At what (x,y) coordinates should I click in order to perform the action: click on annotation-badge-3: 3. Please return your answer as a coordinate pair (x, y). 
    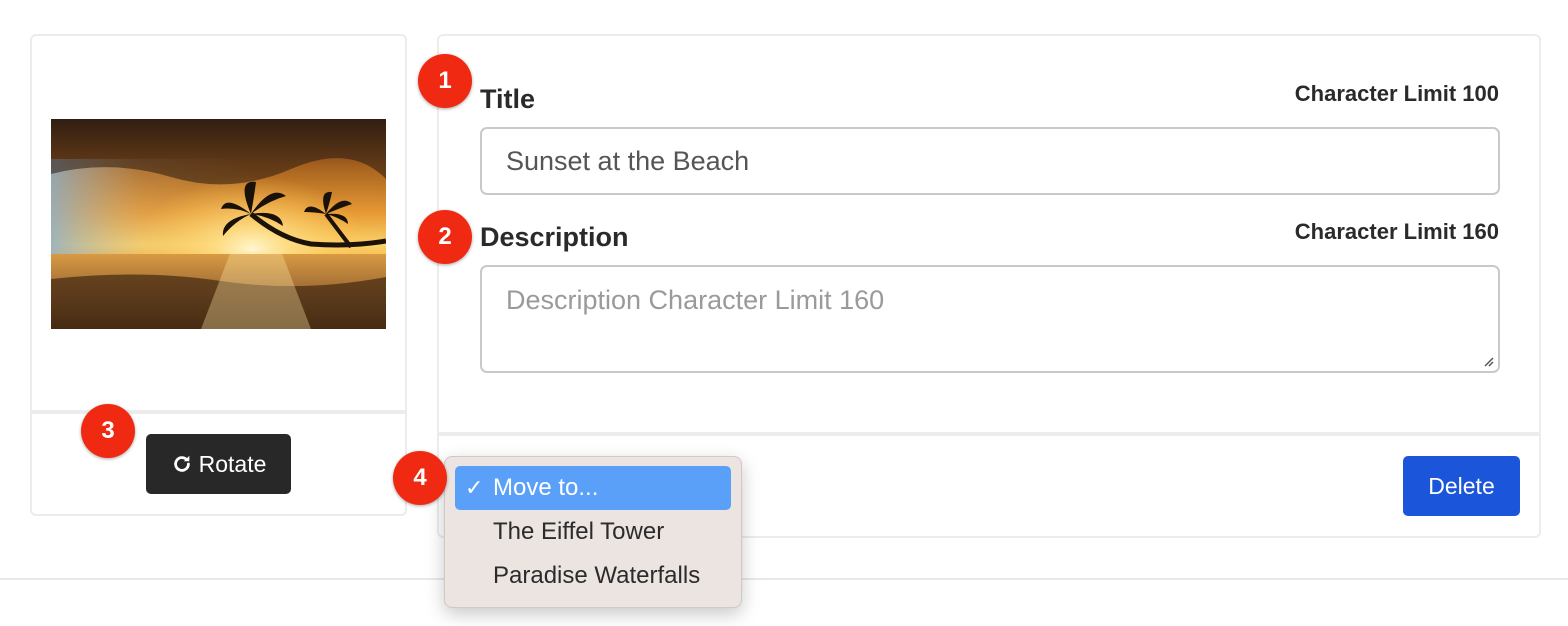
    Looking at the image, I should click on (108, 431).